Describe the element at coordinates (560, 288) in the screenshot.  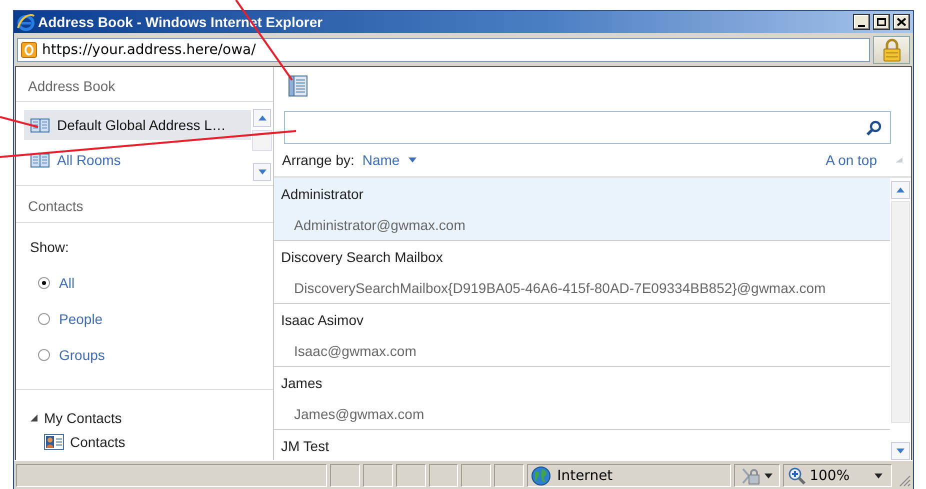
I see `contact-email: DiscoverySearchMailbox{D919BA05-46A6-415f-80AD-7E09334BB852}@gwmax.com` at that location.